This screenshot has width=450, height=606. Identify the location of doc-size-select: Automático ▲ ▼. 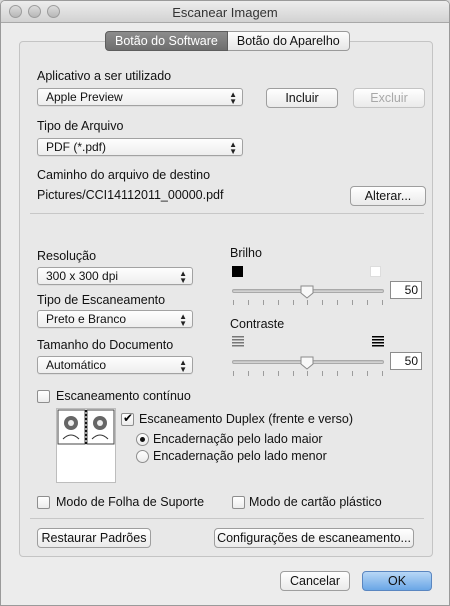
(115, 365).